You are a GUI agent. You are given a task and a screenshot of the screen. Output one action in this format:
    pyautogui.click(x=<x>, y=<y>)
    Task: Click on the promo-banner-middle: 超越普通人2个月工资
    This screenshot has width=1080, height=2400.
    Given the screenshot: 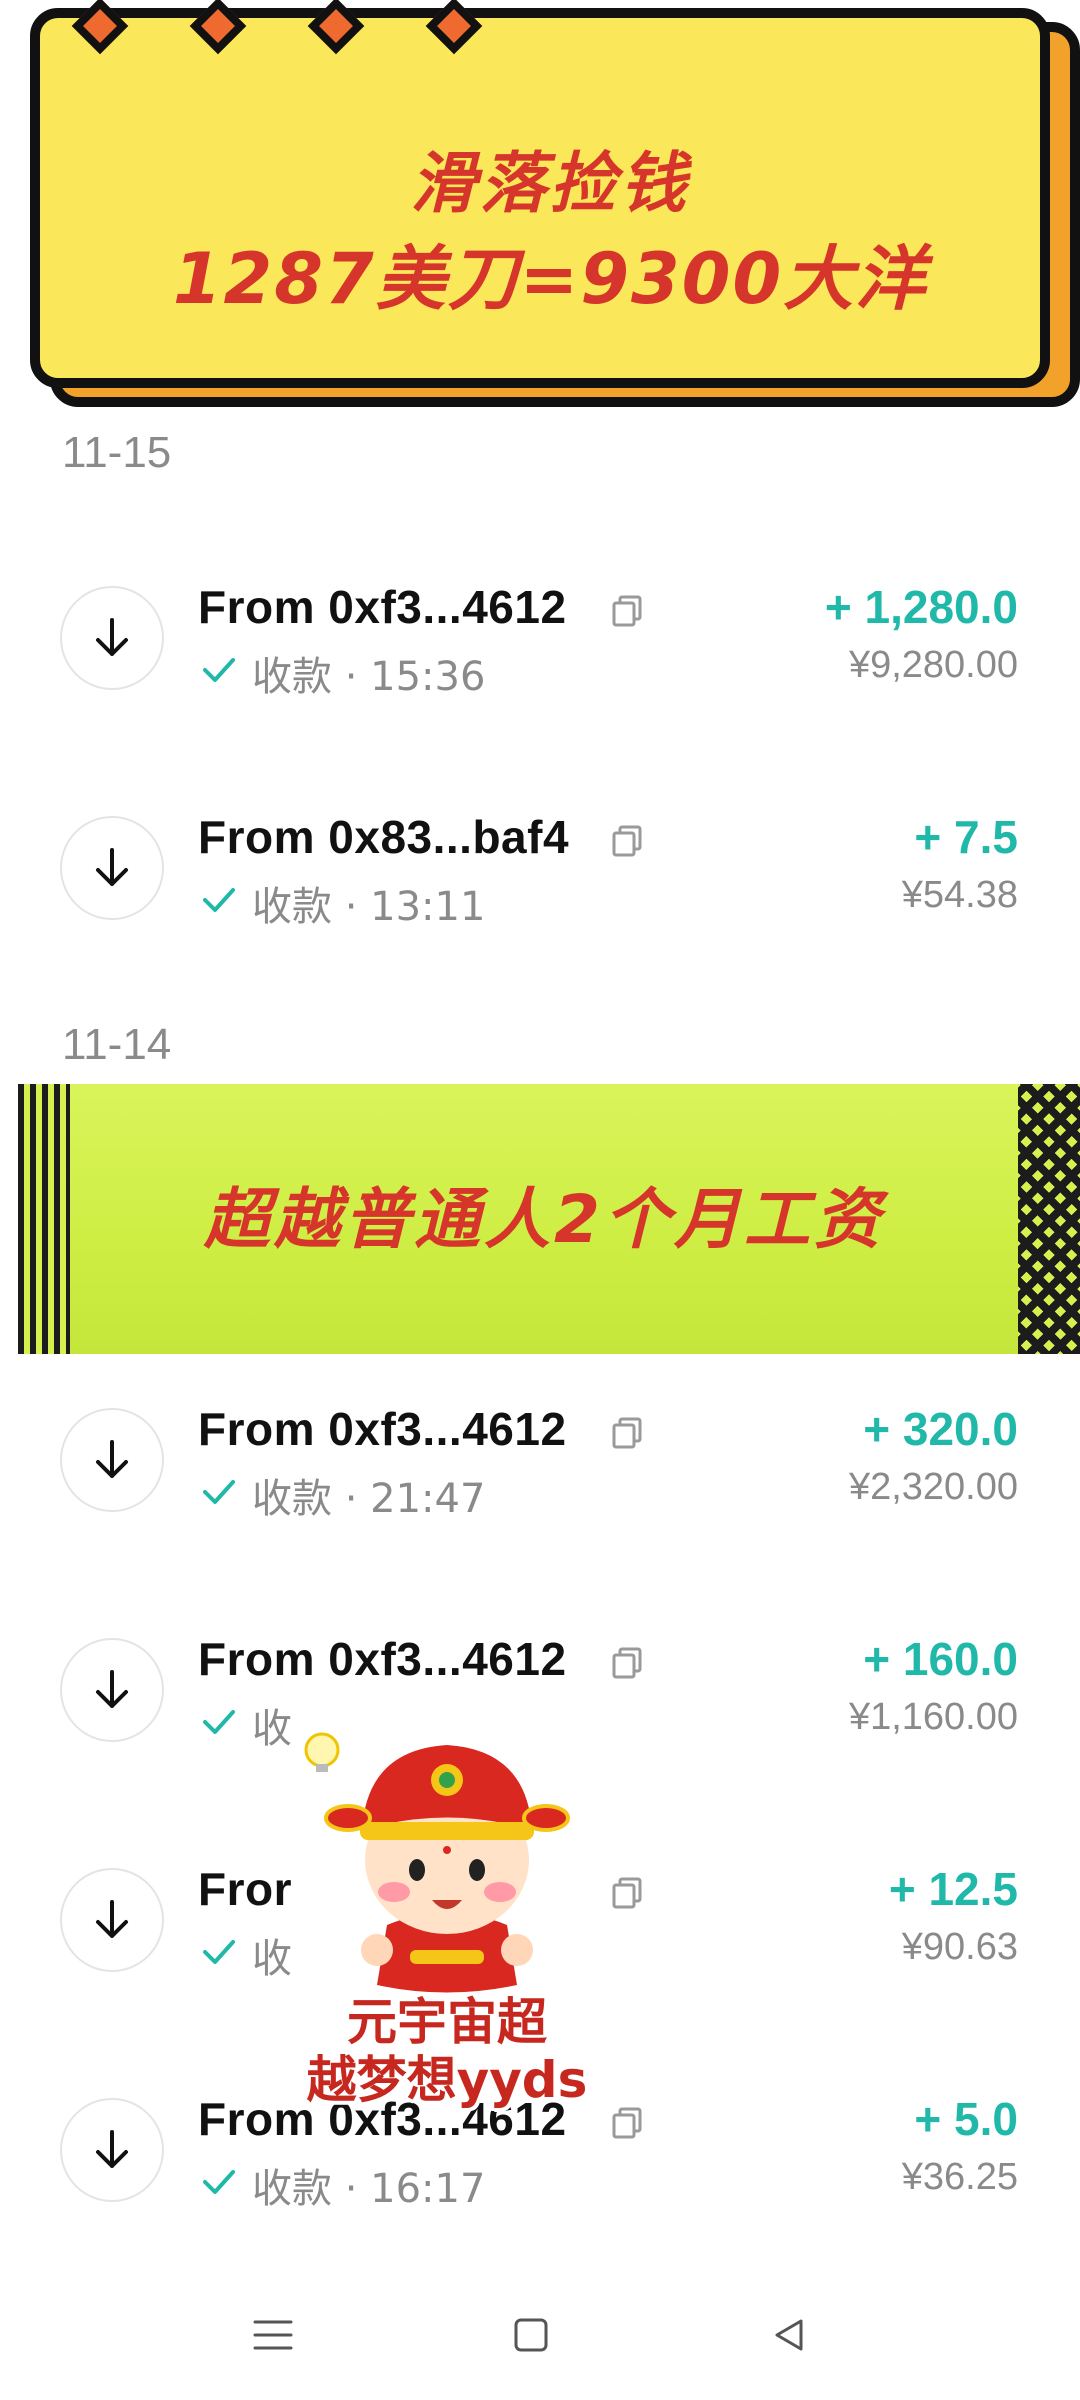 What is the action you would take?
    pyautogui.click(x=549, y=1219)
    